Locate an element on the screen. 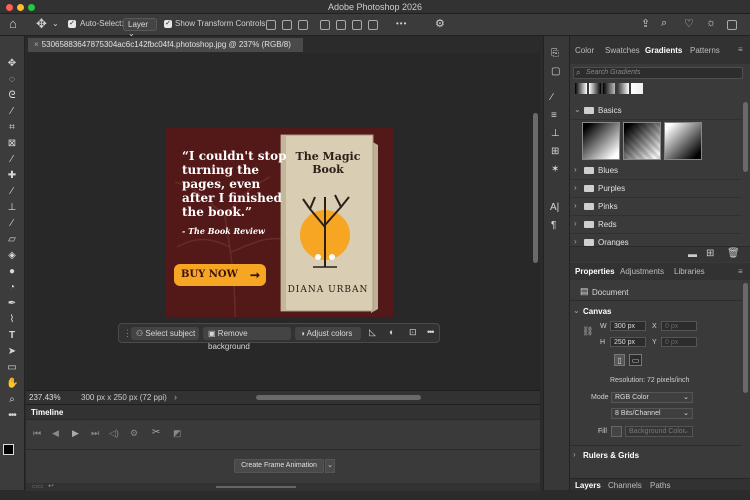 The image size is (750, 500). tab-gradients: Gradients is located at coordinates (663, 50).